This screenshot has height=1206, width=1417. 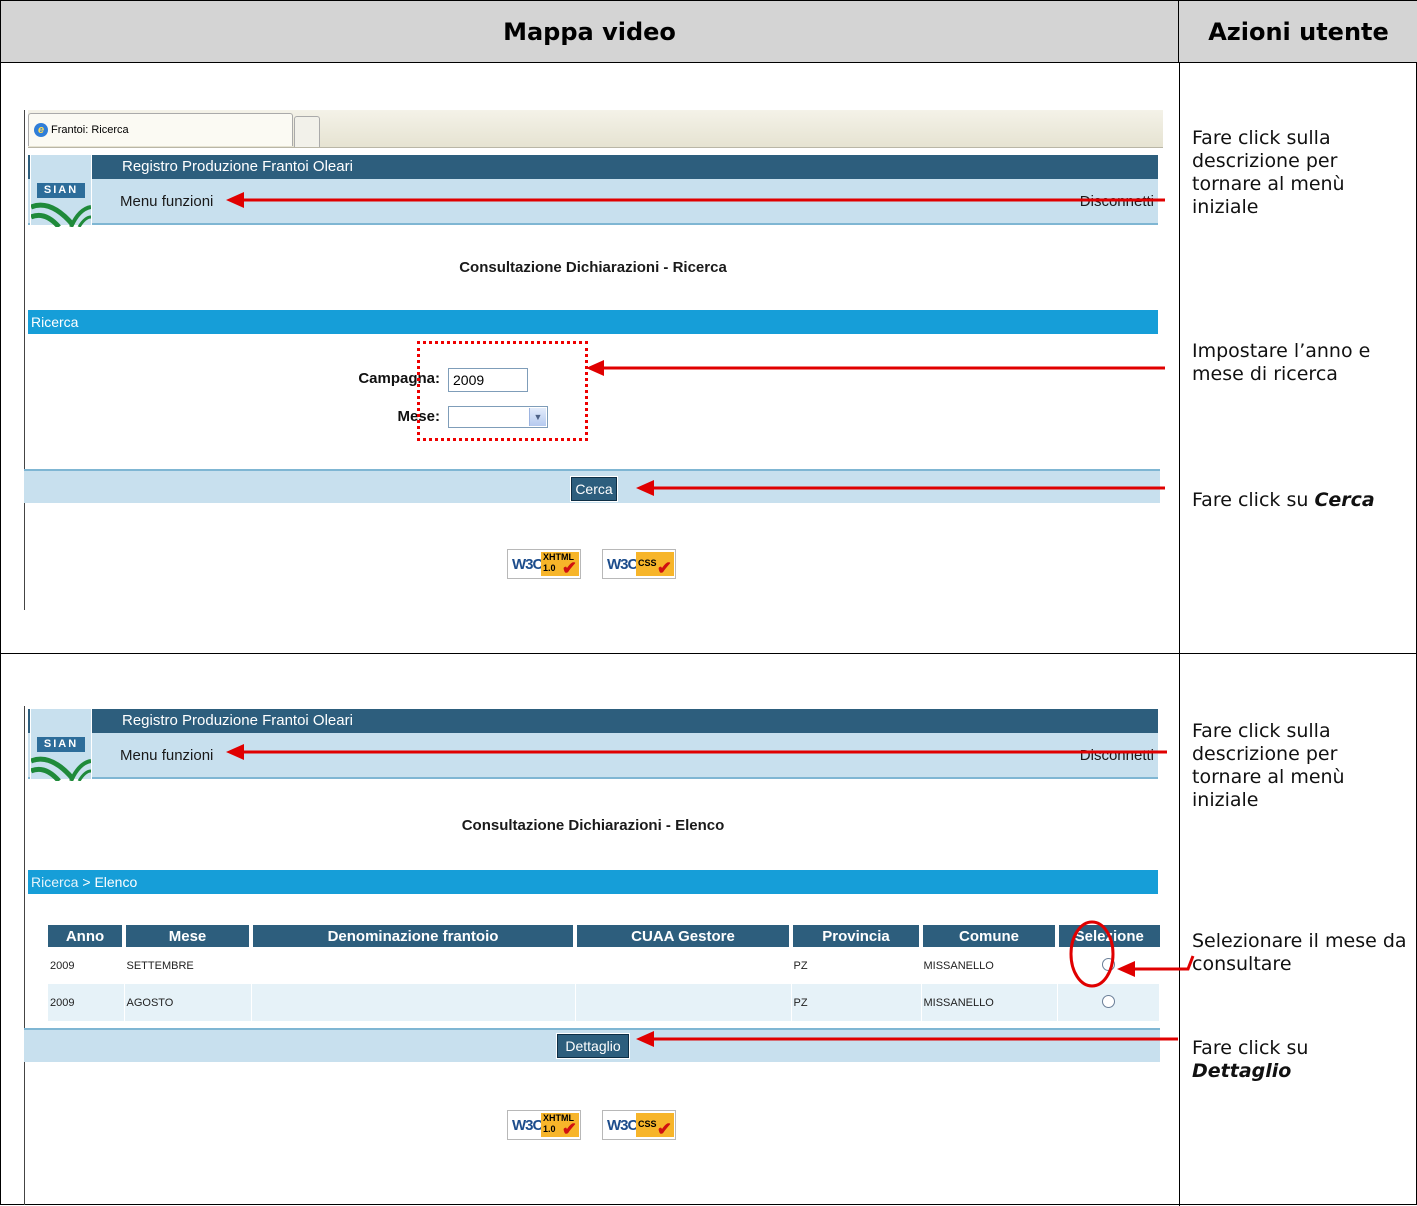 I want to click on arrow-to-search-button, so click(x=900, y=488).